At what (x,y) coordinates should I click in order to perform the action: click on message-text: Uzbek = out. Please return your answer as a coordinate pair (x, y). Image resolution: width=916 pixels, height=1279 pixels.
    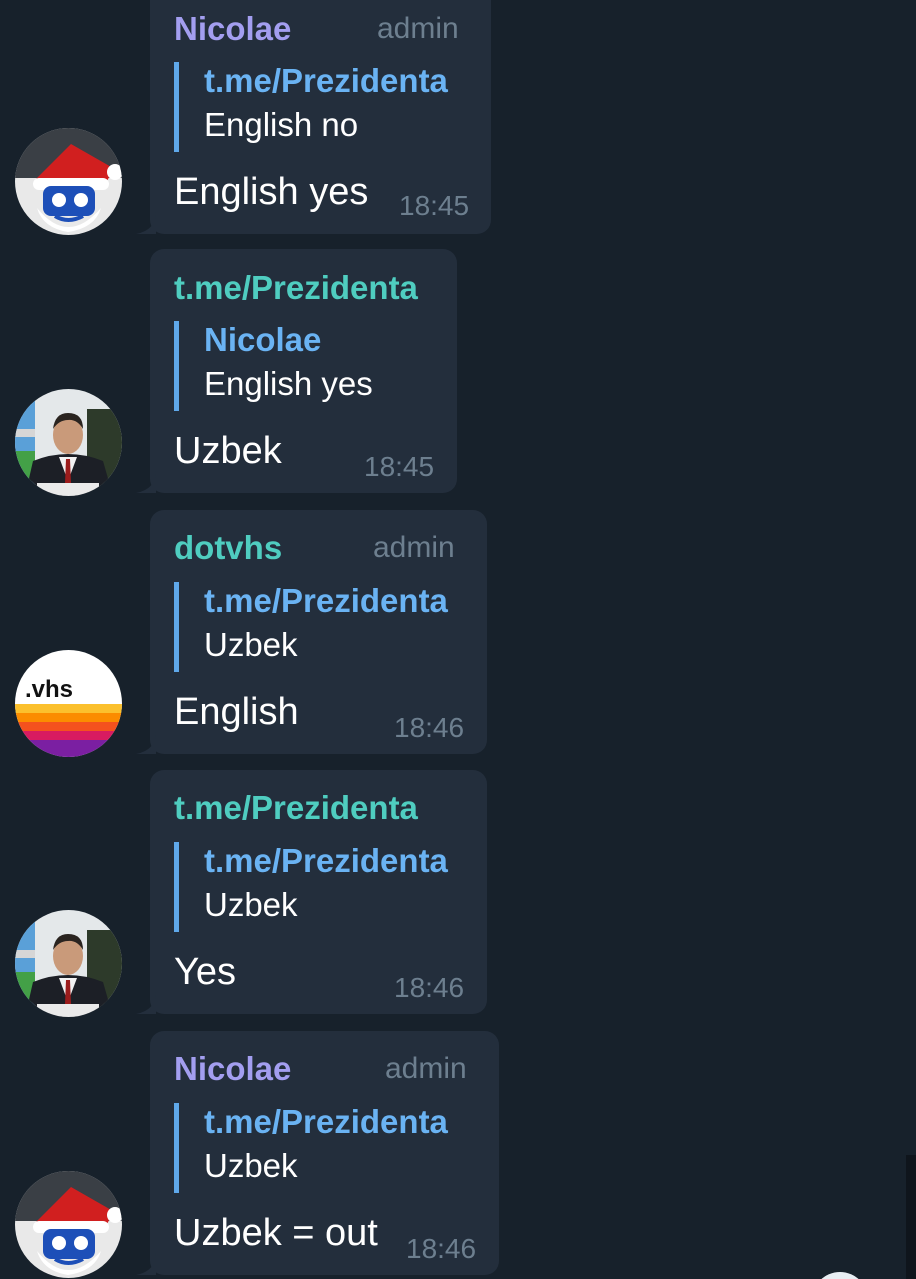
    Looking at the image, I should click on (276, 1233).